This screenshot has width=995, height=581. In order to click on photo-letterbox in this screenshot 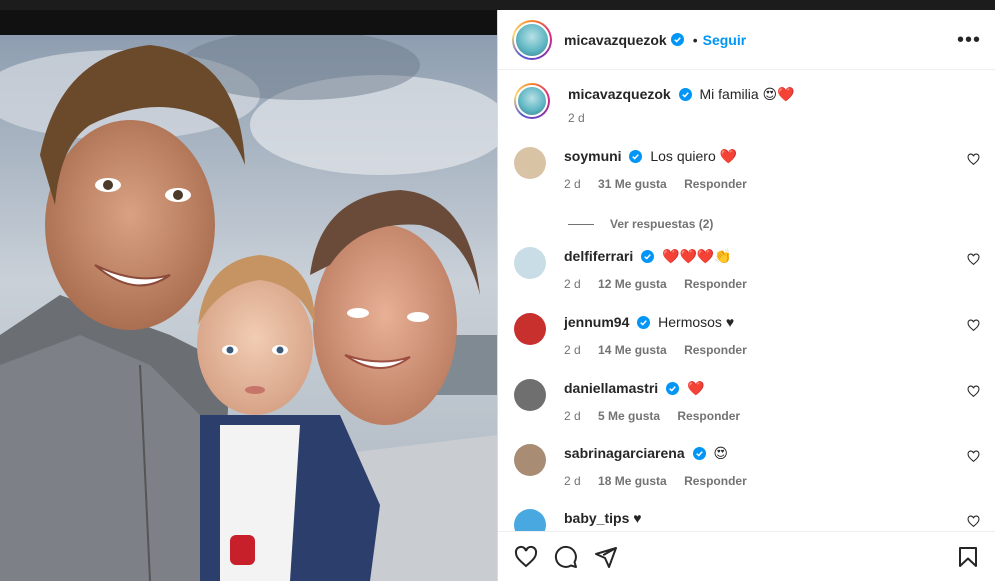, I will do `click(248, 22)`.